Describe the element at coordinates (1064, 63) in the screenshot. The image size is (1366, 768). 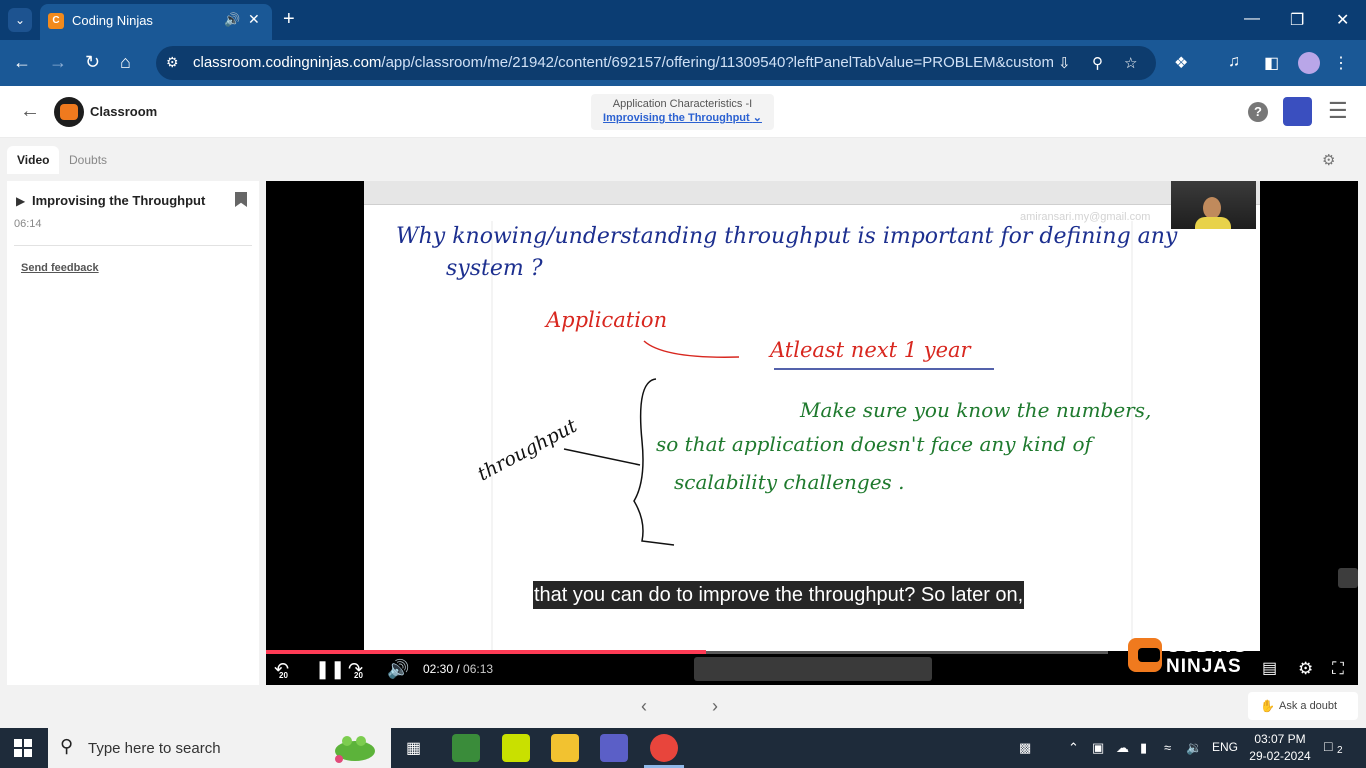
I see `install-app-icon: ⇩` at that location.